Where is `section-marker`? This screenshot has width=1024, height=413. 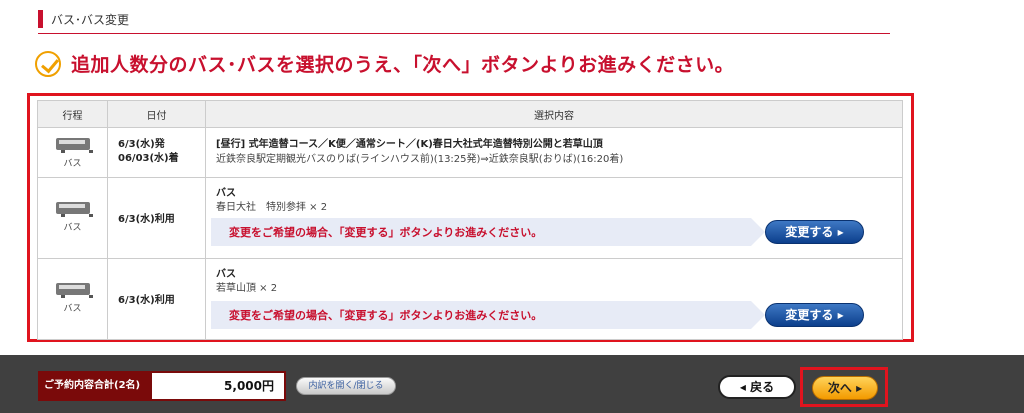 section-marker is located at coordinates (40, 19).